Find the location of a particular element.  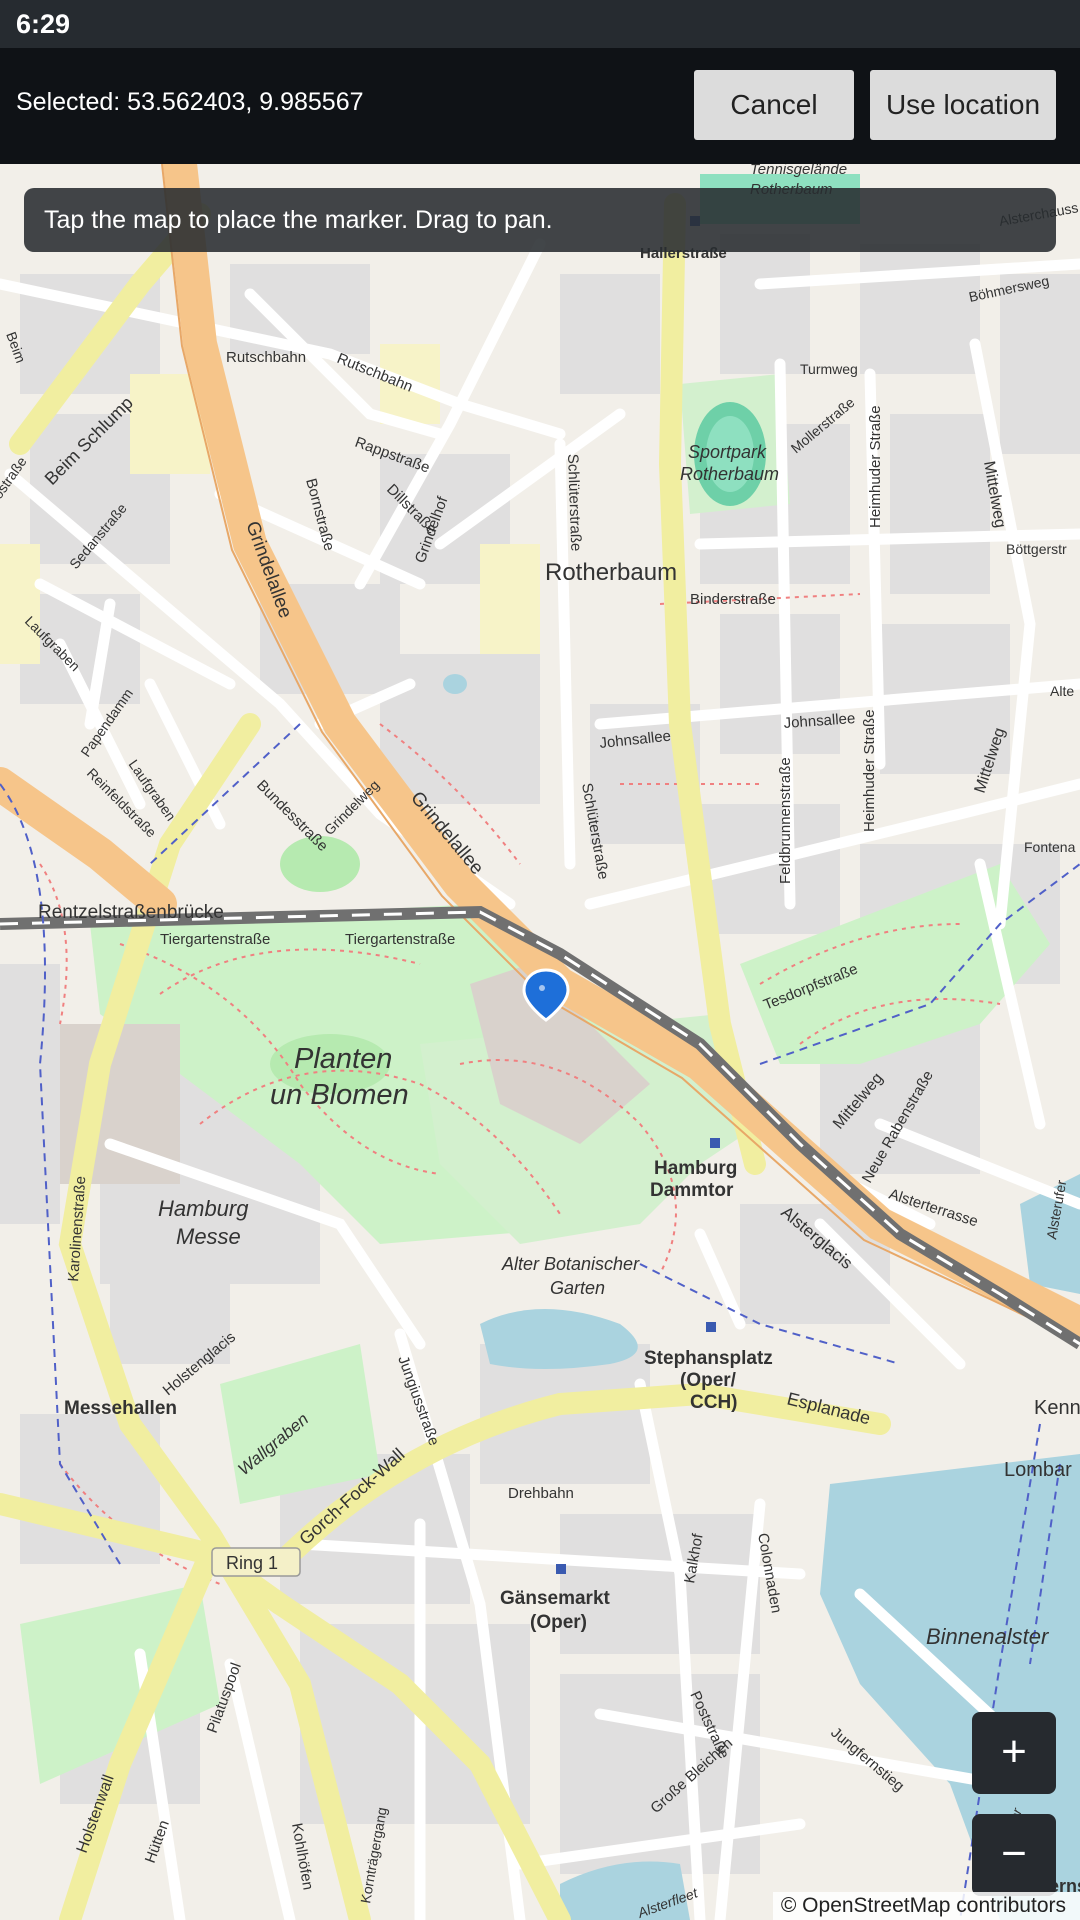

label-hamburg-messe: Hamburg is located at coordinates (203, 1208).